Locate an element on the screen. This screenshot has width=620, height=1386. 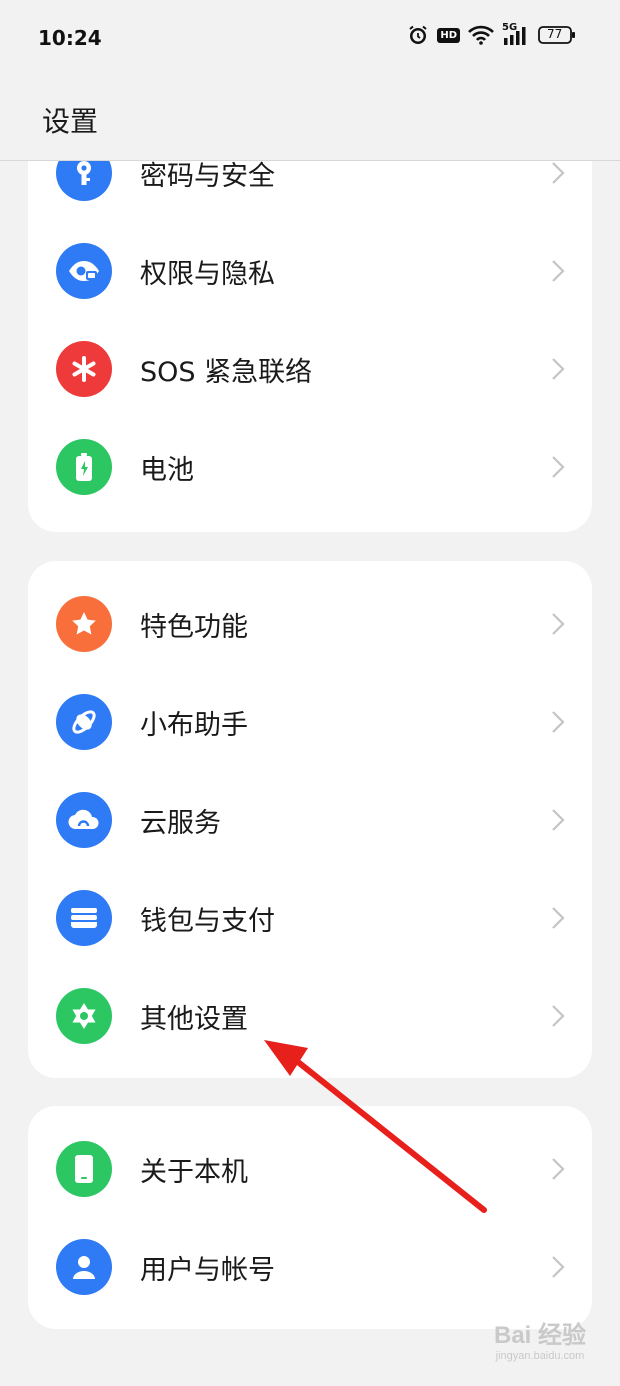
row-label: 小布助手 is located at coordinates (194, 725).